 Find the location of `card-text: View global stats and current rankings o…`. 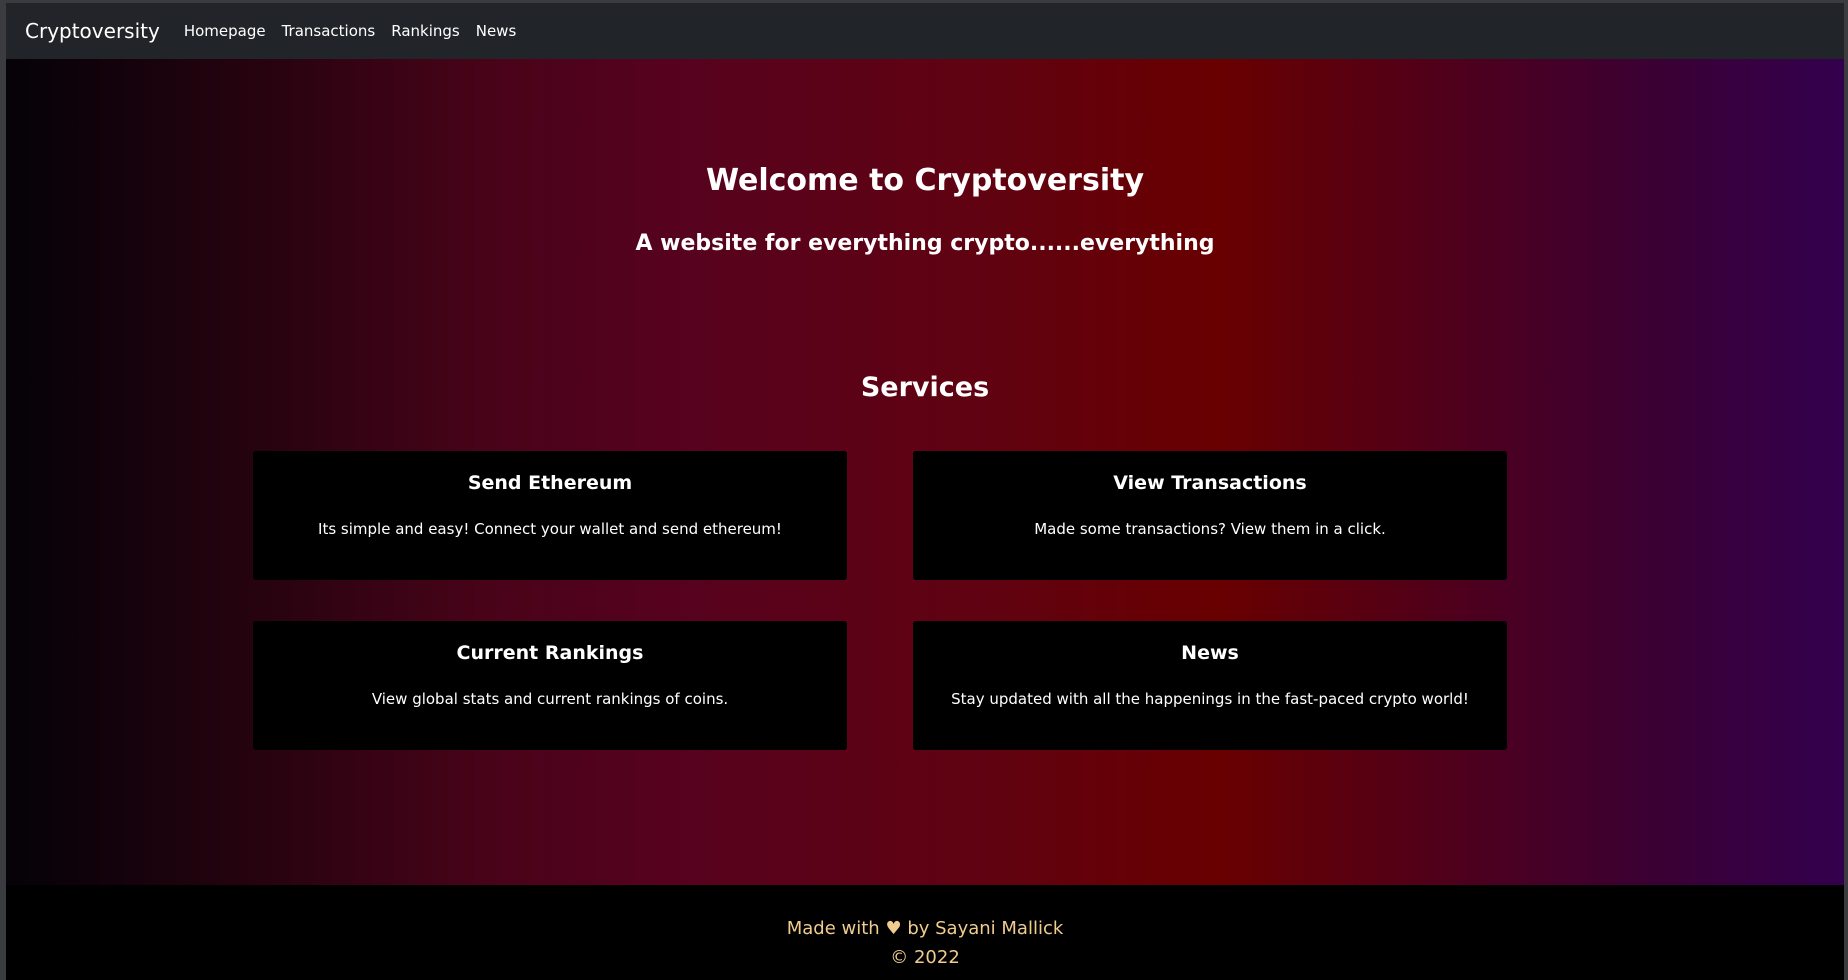

card-text: View global stats and current rankings o… is located at coordinates (550, 699).